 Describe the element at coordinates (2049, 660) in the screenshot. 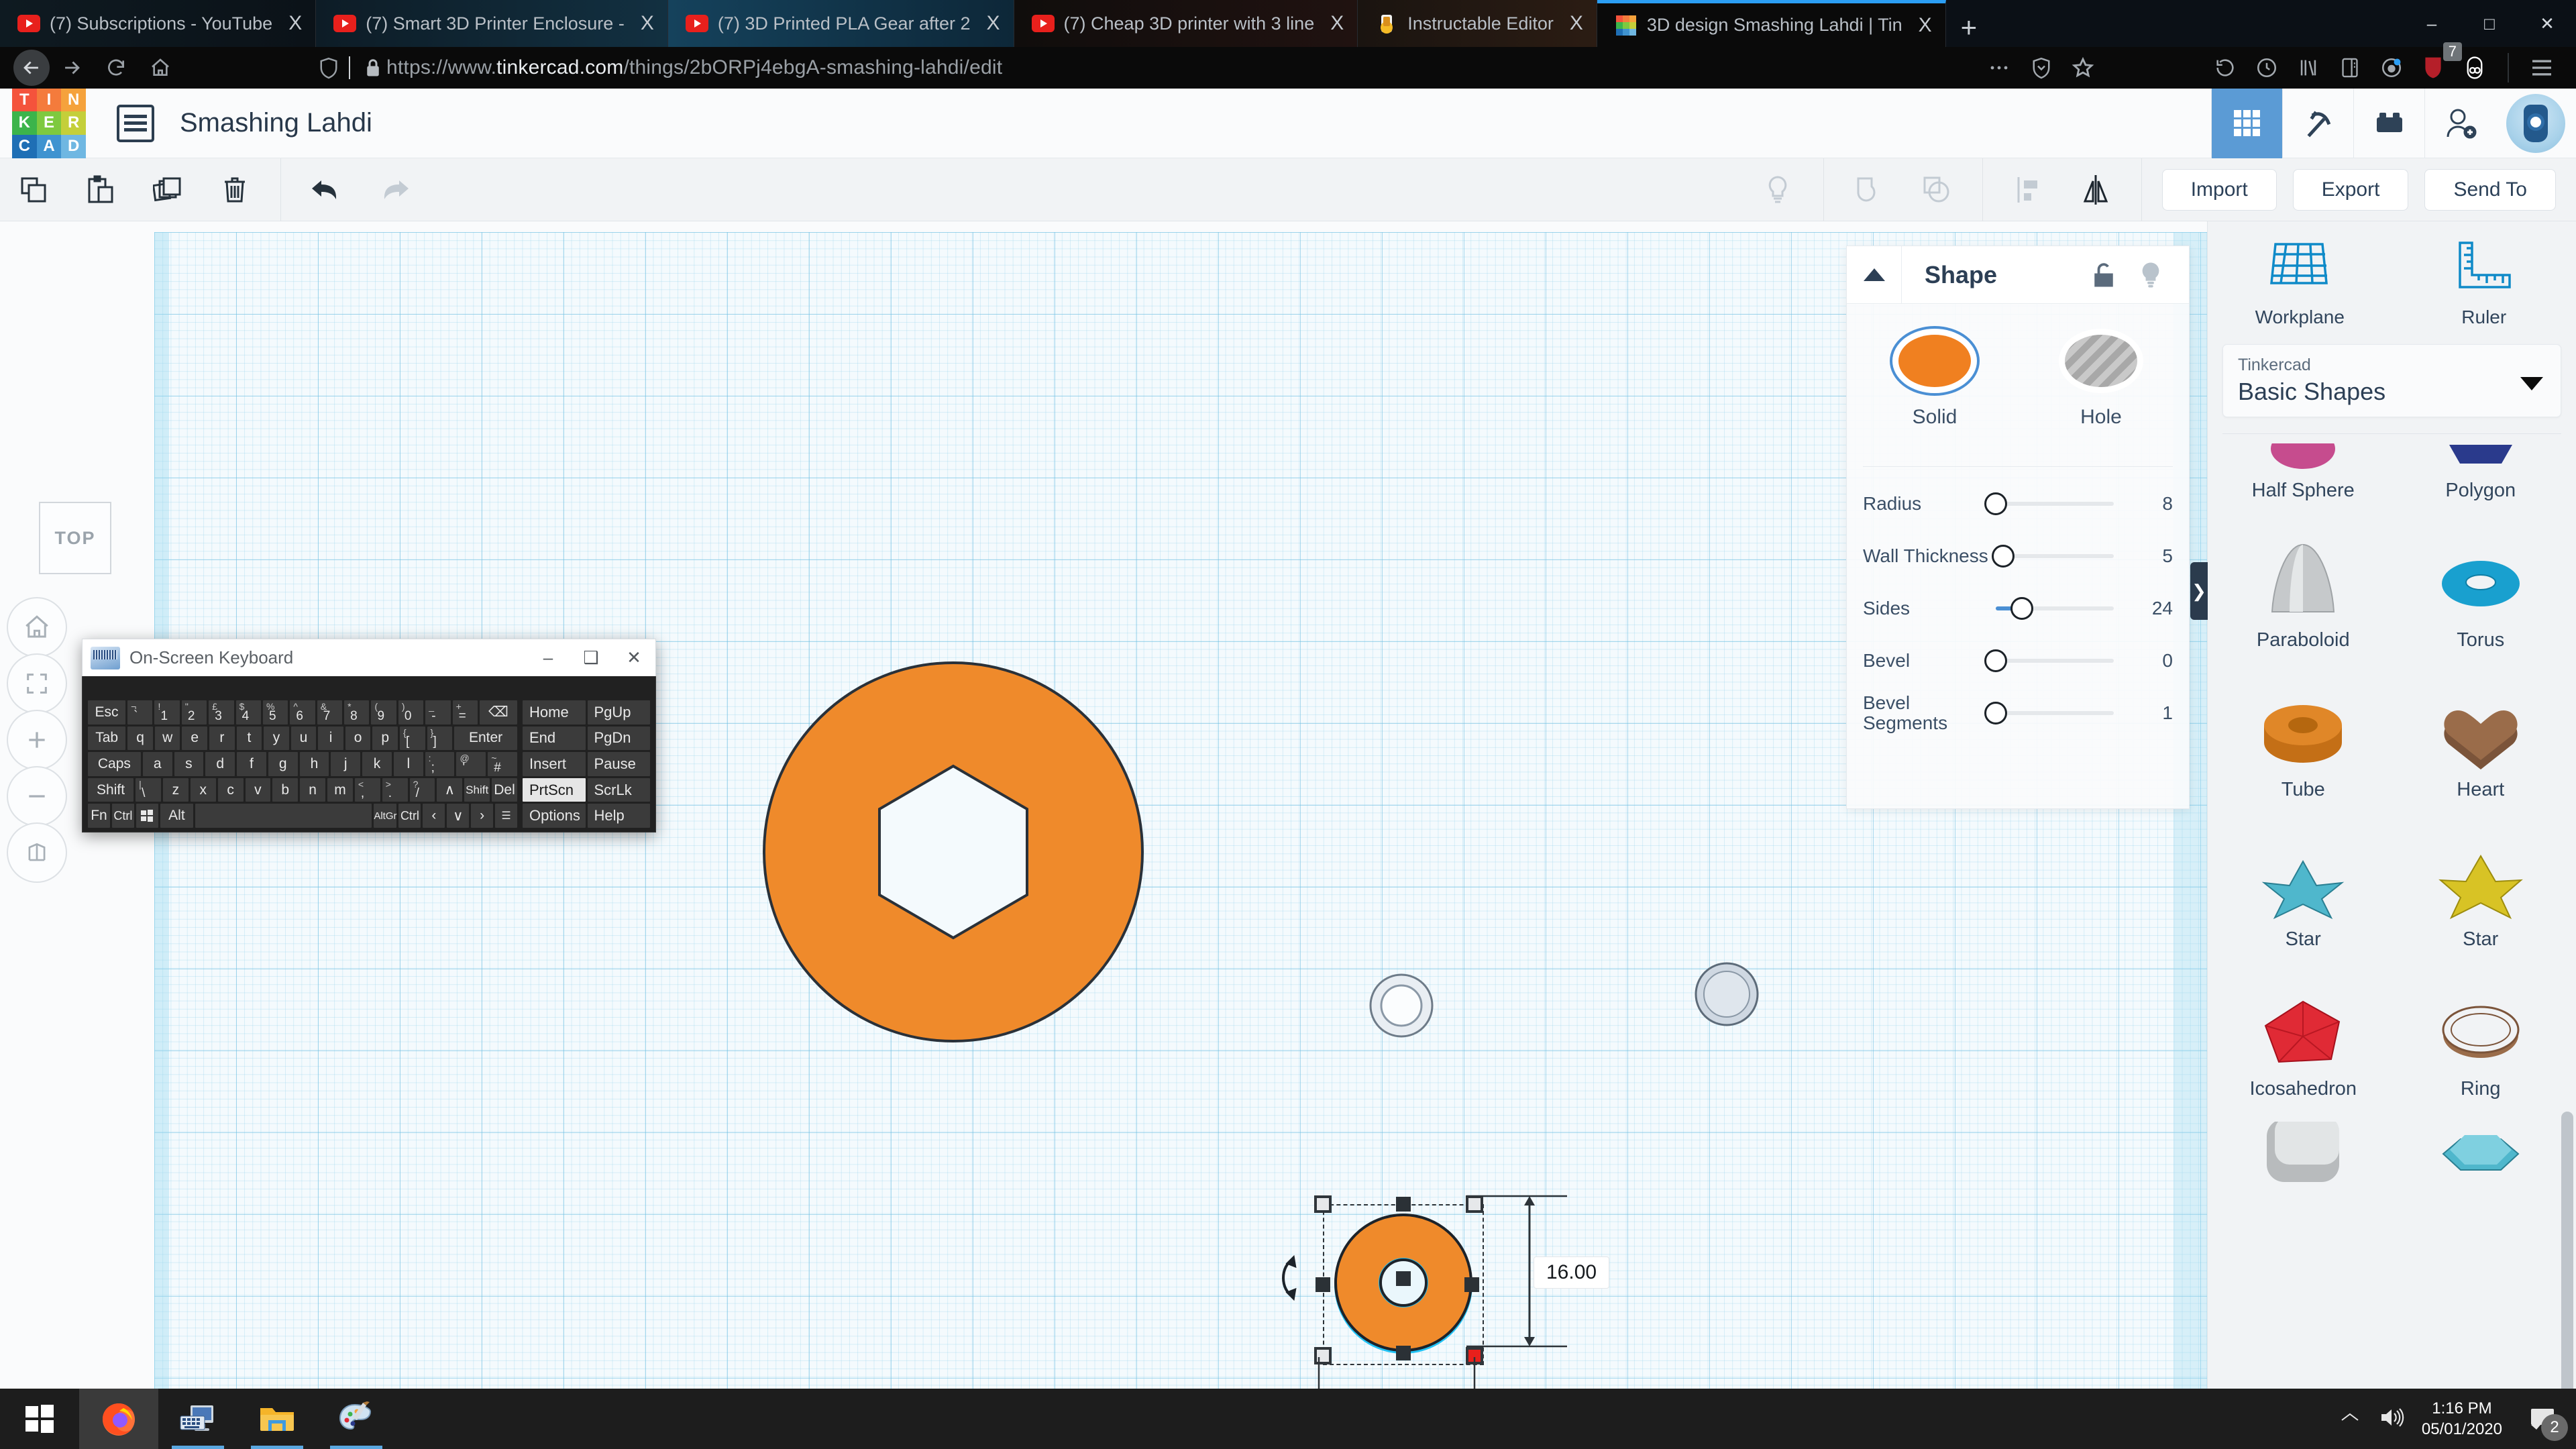

I see `bevel-slider` at that location.